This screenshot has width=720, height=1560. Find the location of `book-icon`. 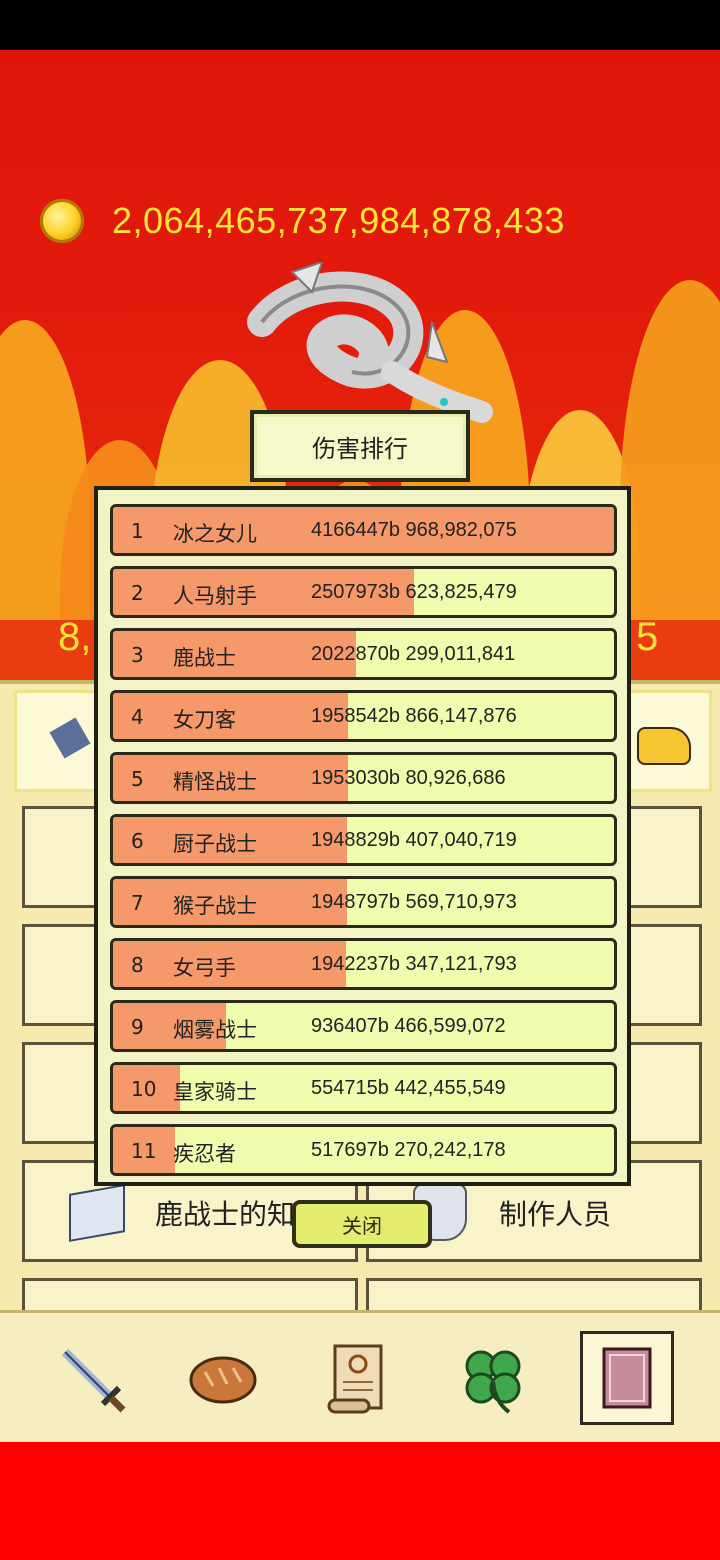

book-icon is located at coordinates (627, 1378).